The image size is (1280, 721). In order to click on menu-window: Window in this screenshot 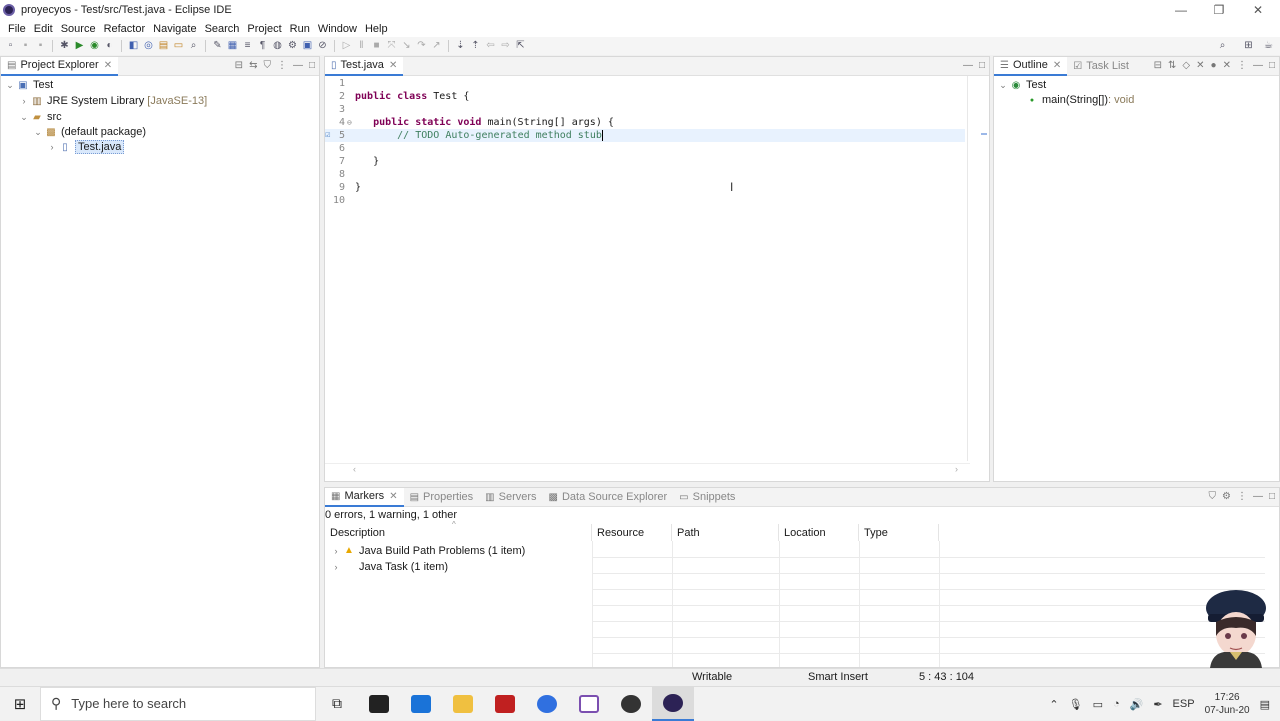, I will do `click(337, 29)`.